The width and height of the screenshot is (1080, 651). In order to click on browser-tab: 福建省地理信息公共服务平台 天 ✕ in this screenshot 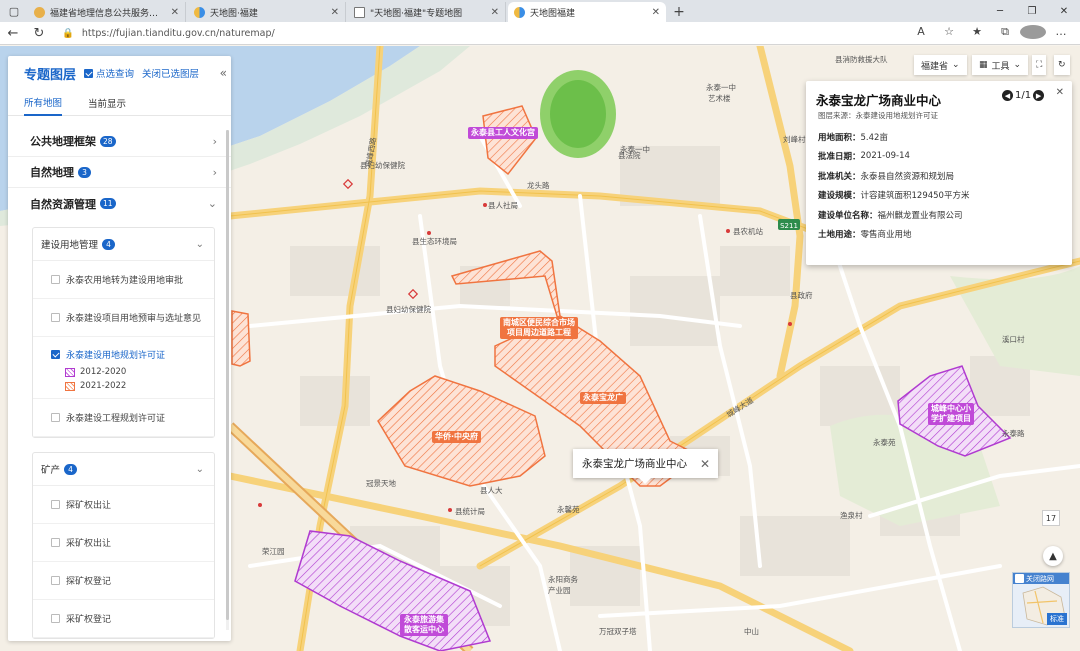, I will do `click(107, 12)`.